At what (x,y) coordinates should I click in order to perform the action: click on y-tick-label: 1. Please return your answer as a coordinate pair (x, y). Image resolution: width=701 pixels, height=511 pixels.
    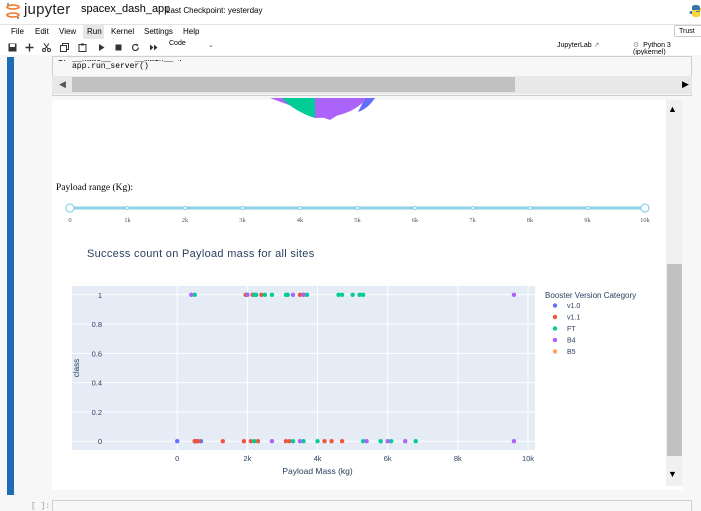
    Looking at the image, I should click on (100, 295).